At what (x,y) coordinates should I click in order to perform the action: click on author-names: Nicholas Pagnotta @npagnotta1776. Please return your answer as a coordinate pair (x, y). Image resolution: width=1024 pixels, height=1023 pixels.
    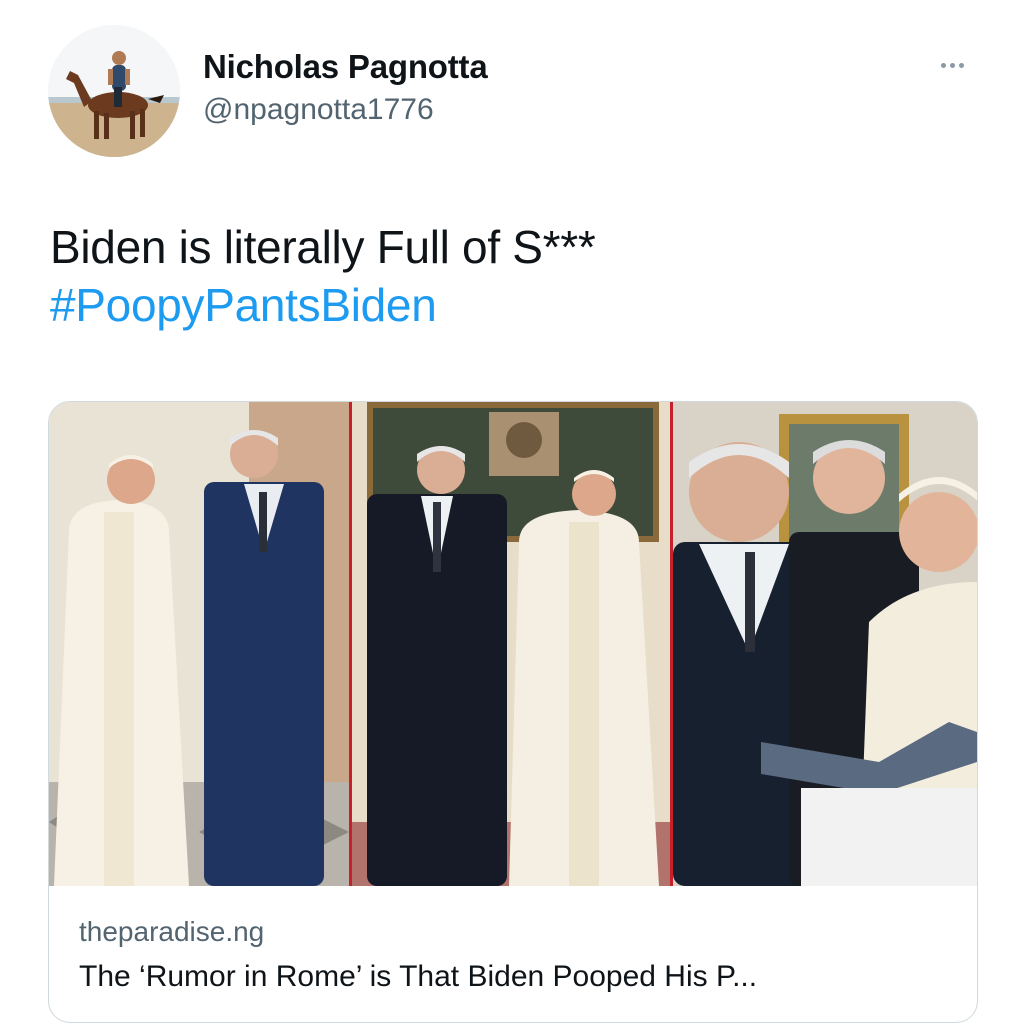
    Looking at the image, I should click on (345, 88).